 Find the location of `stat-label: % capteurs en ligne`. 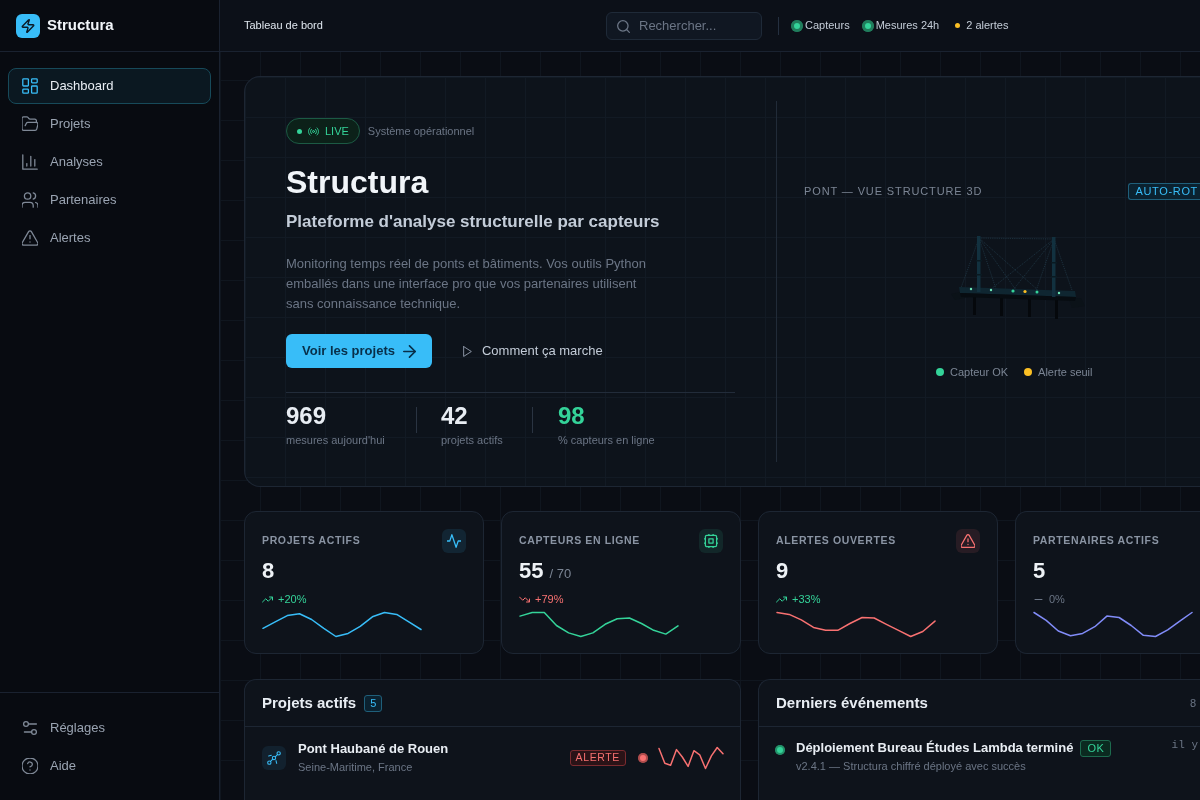

stat-label: % capteurs en ligne is located at coordinates (606, 440).